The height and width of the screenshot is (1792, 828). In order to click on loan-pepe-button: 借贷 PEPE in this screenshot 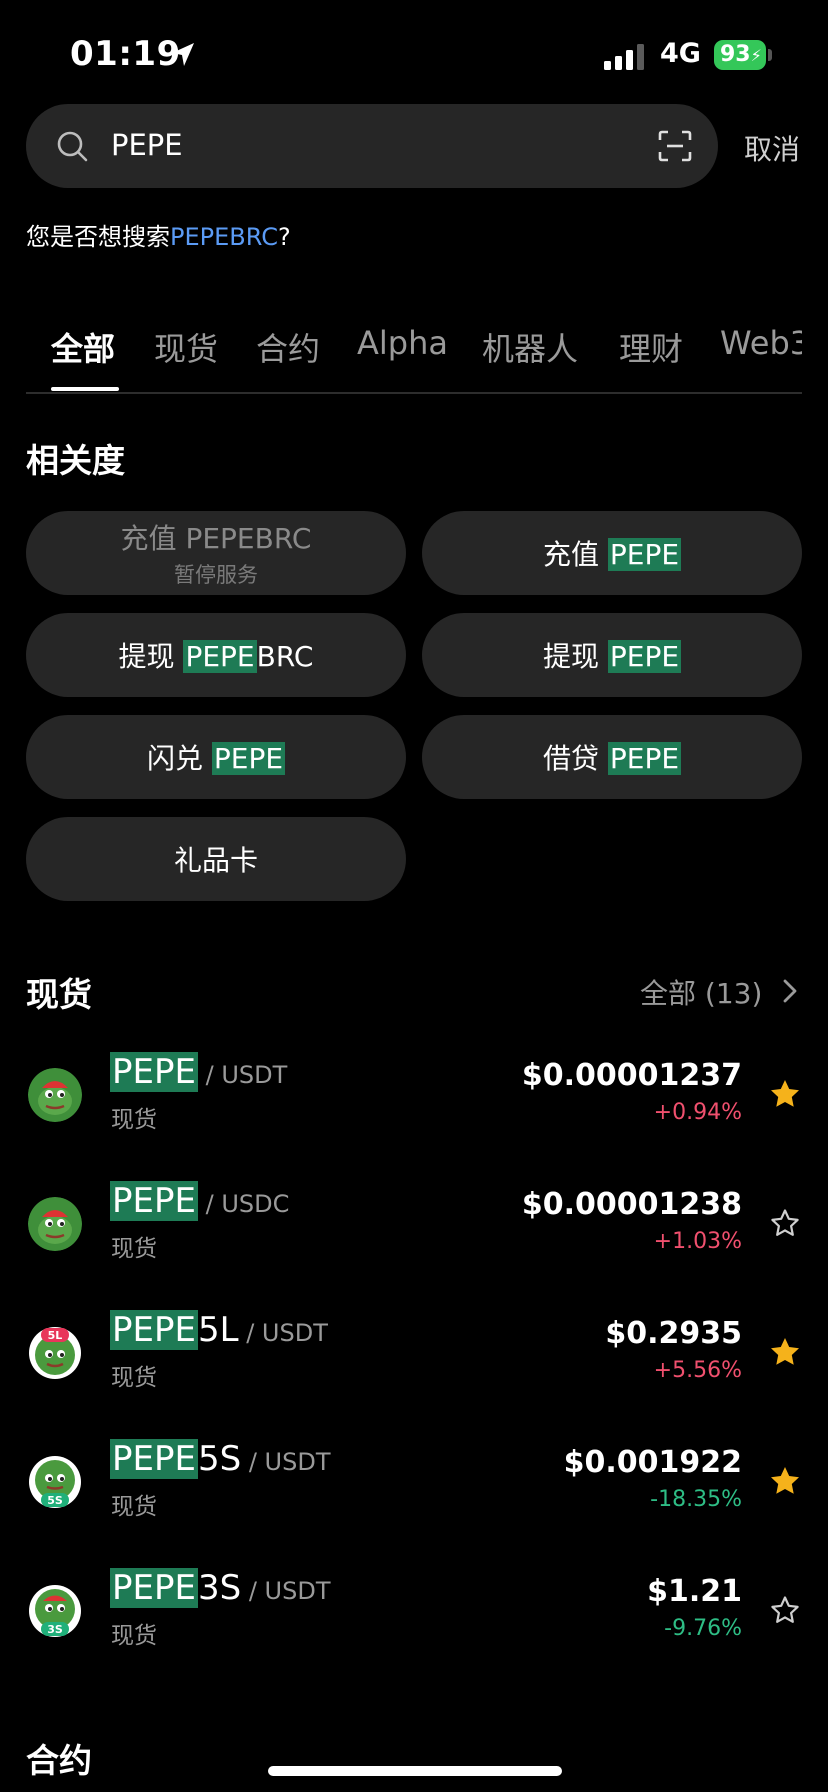, I will do `click(612, 757)`.